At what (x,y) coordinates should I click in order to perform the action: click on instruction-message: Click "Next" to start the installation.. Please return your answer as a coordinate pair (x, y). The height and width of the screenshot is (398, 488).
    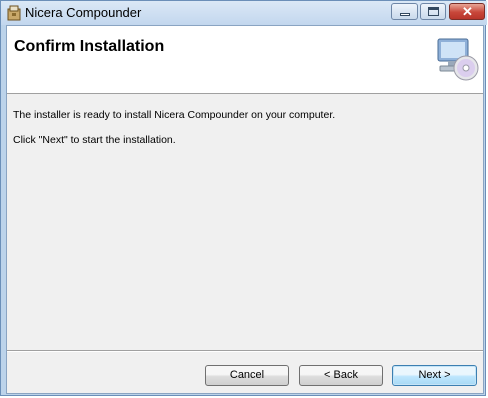
    Looking at the image, I should click on (94, 140).